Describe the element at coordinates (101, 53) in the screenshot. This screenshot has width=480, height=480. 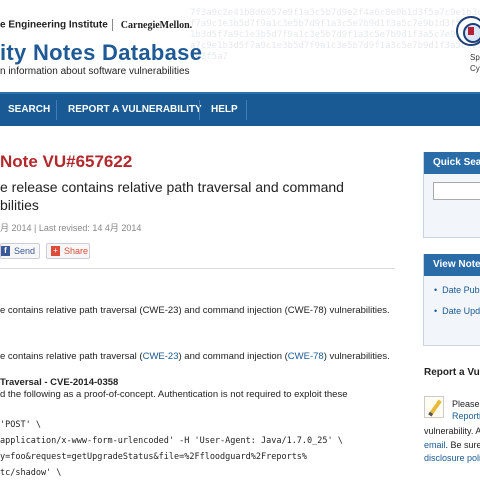
I see `site-title: ity Notes Database` at that location.